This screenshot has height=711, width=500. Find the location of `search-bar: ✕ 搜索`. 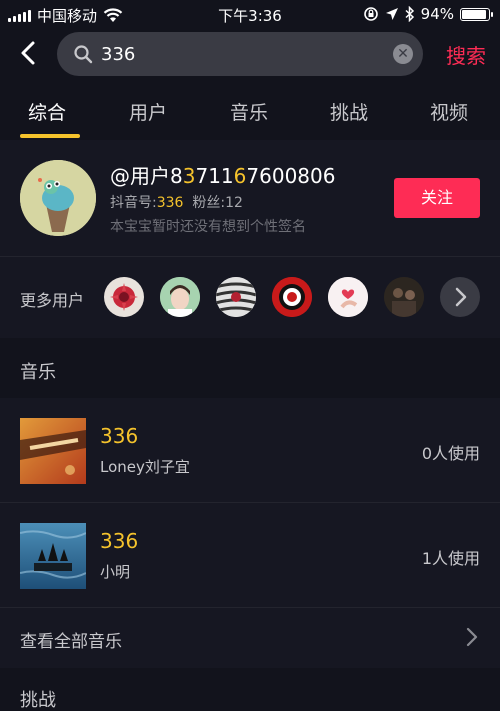

search-bar: ✕ 搜索 is located at coordinates (250, 55).